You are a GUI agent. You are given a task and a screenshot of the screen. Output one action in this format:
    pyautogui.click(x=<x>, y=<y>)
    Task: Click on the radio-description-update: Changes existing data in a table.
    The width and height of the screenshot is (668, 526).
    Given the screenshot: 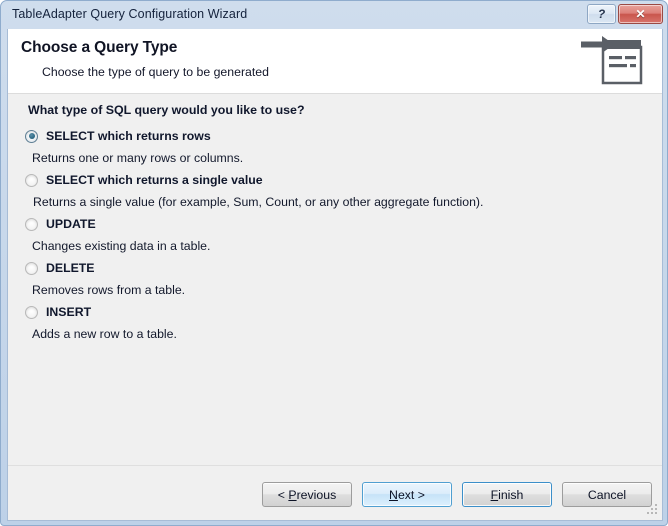 What is the action you would take?
    pyautogui.click(x=121, y=246)
    